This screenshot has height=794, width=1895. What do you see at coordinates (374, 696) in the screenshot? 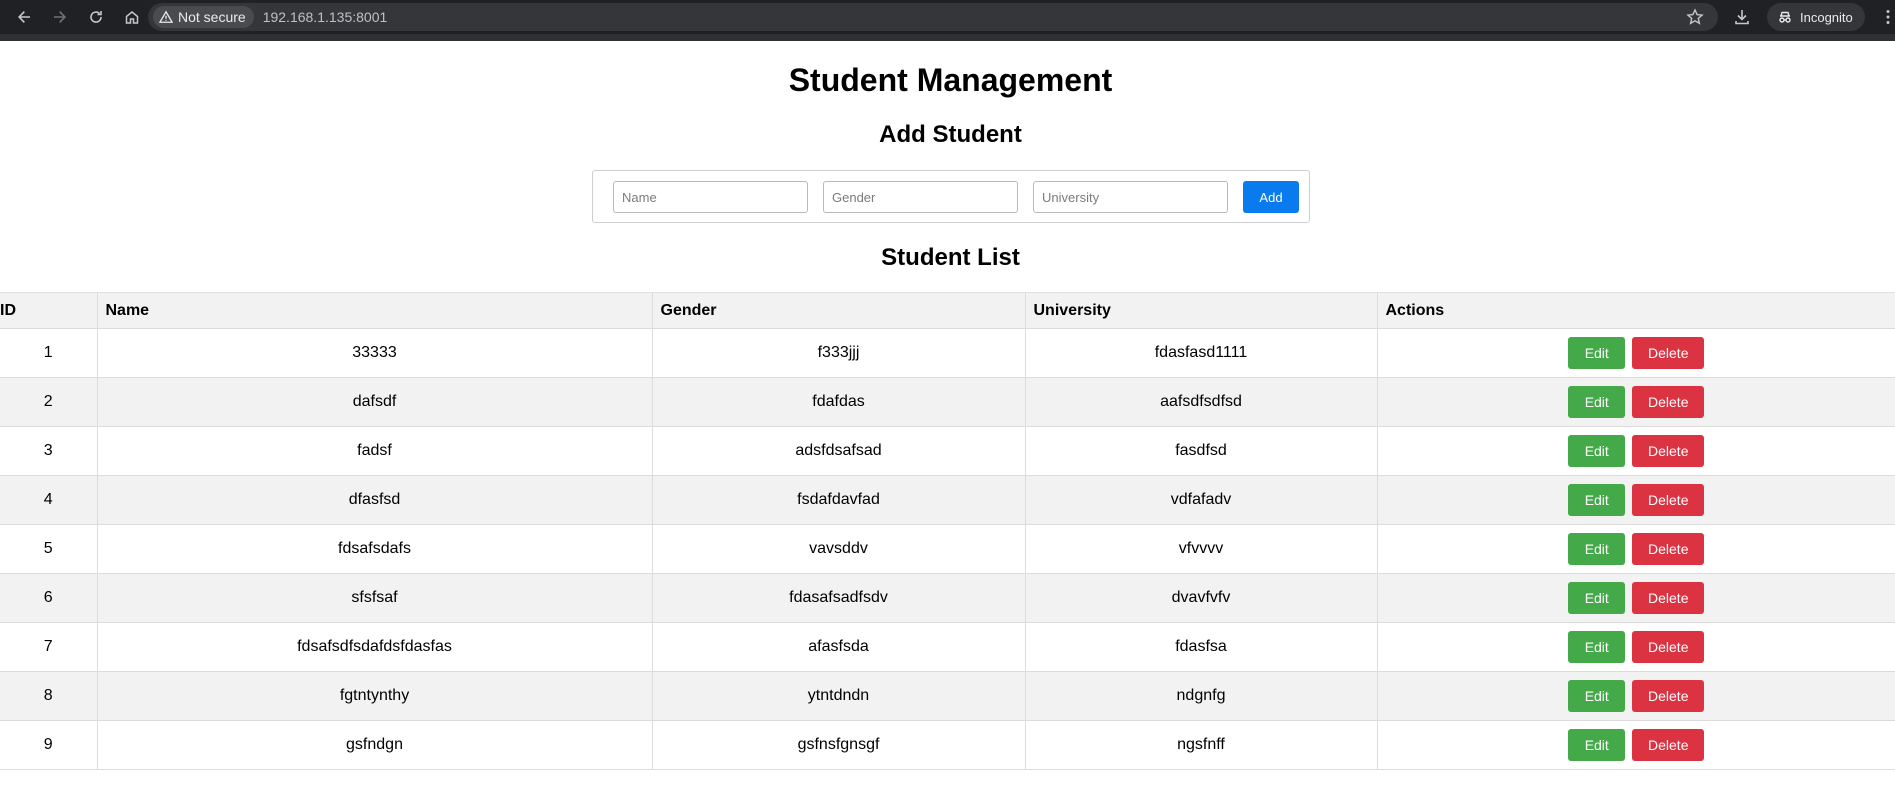
I see `cell-name: fgtntynthy` at bounding box center [374, 696].